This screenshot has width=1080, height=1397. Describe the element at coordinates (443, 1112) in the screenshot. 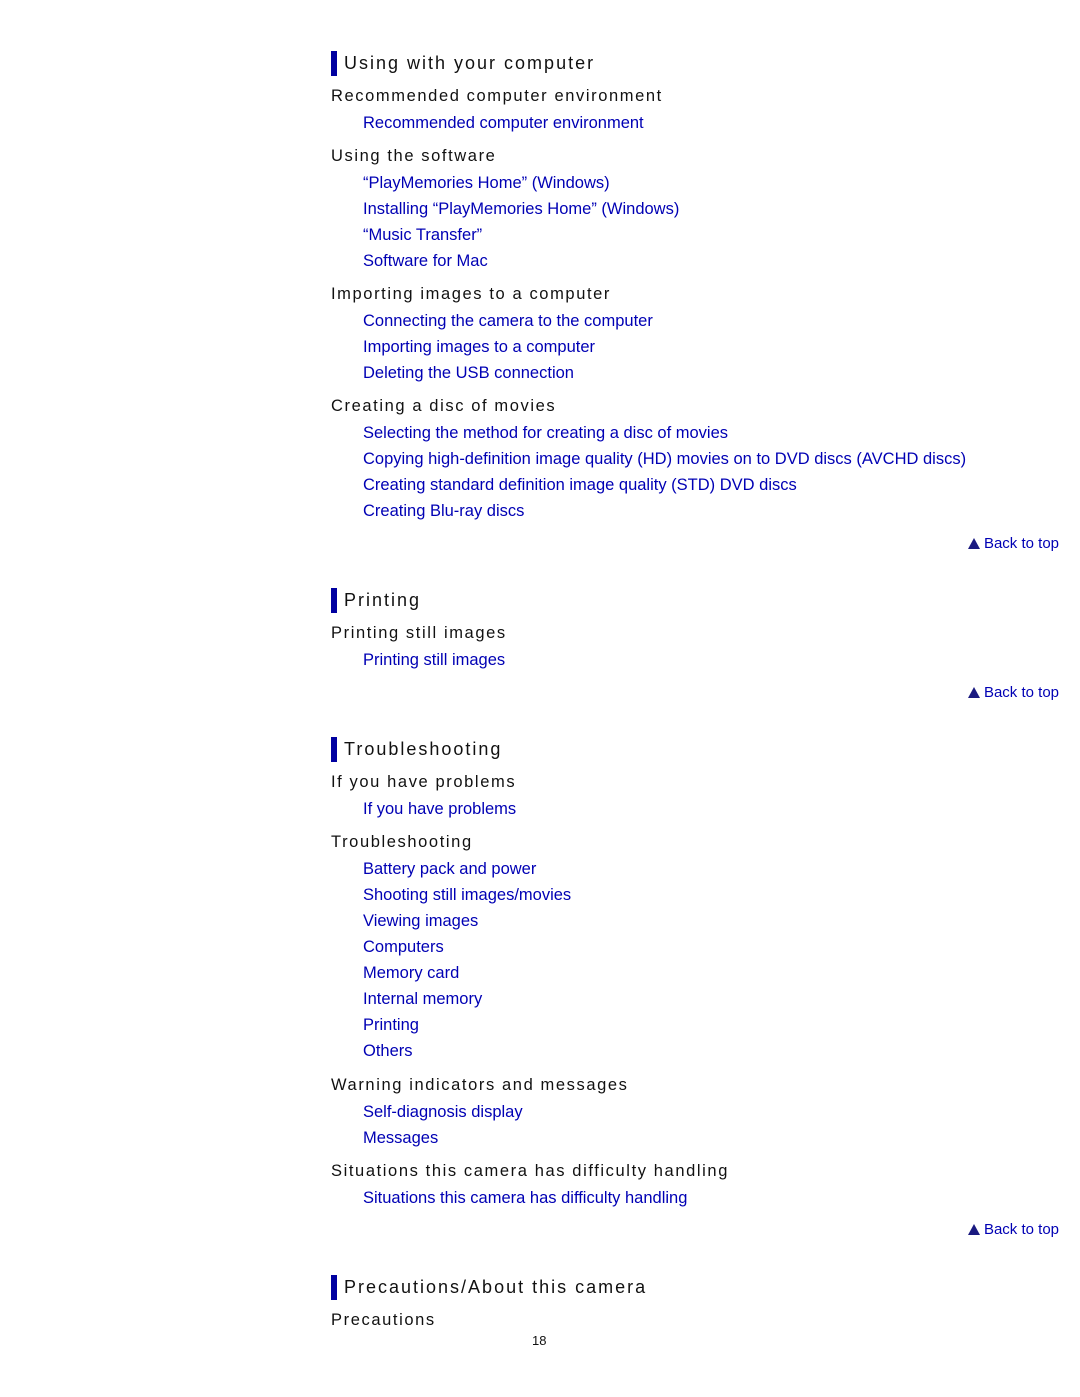

I see `link: Self-diagnosis display` at that location.